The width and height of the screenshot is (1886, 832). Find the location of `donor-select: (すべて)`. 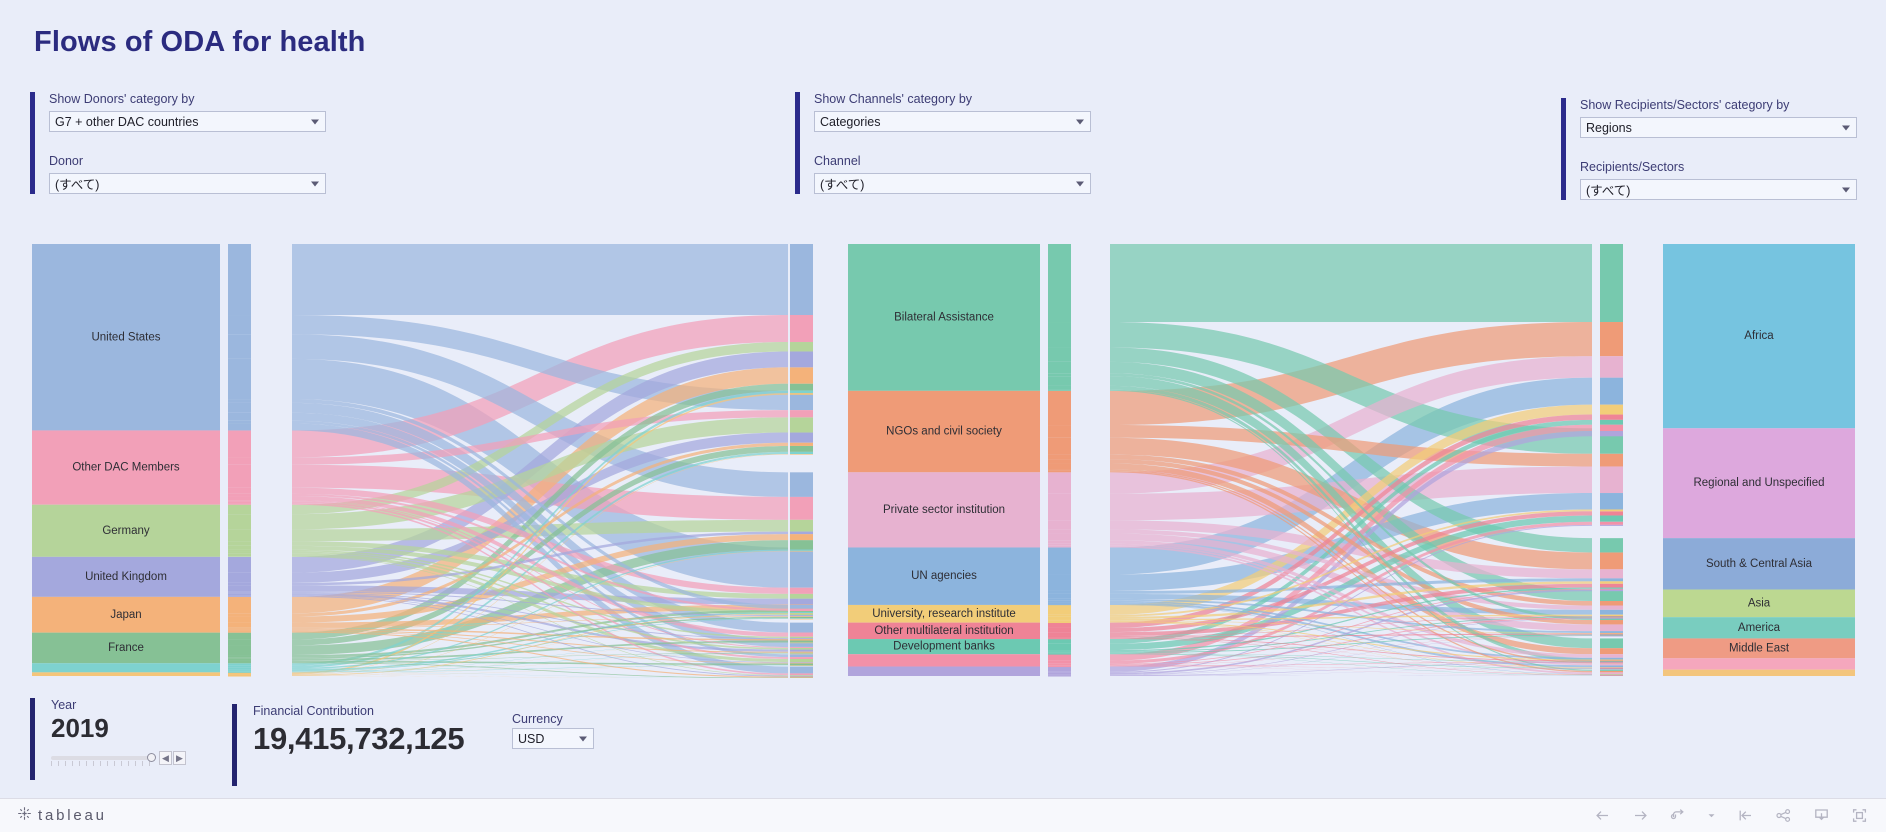

donor-select: (すべて) is located at coordinates (187, 183).